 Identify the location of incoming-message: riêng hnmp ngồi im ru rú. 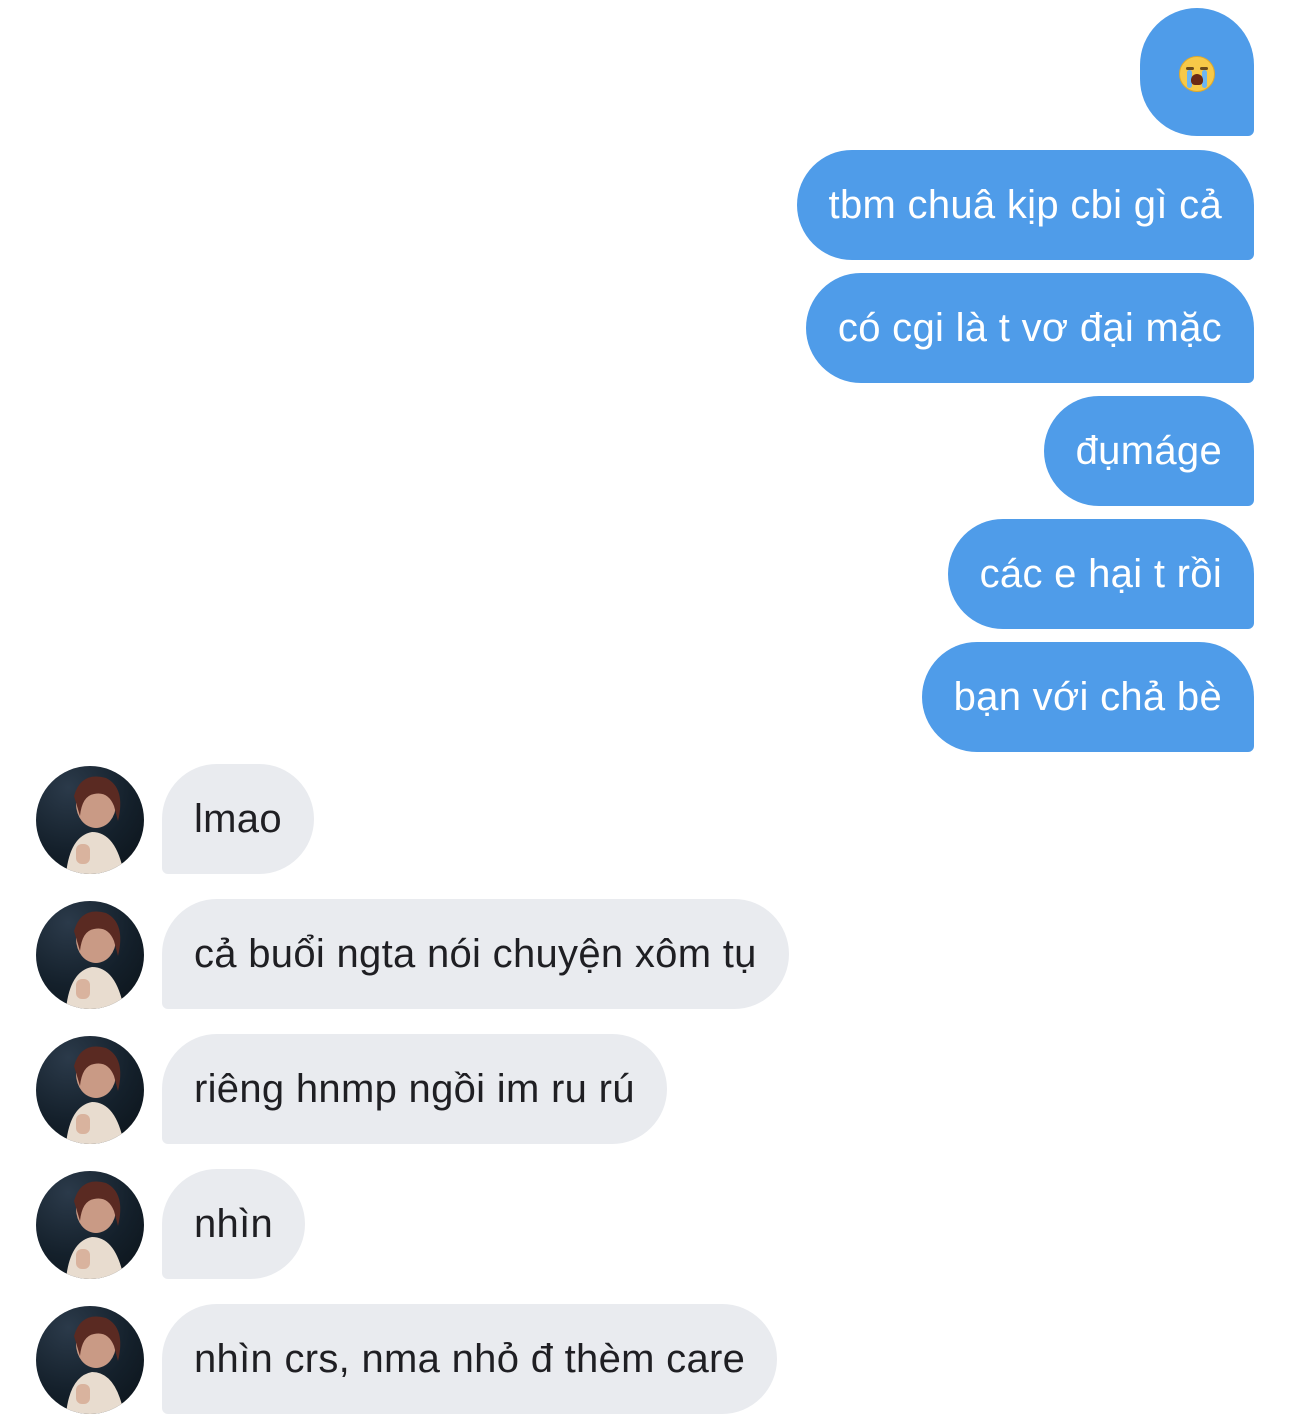
(414, 1089).